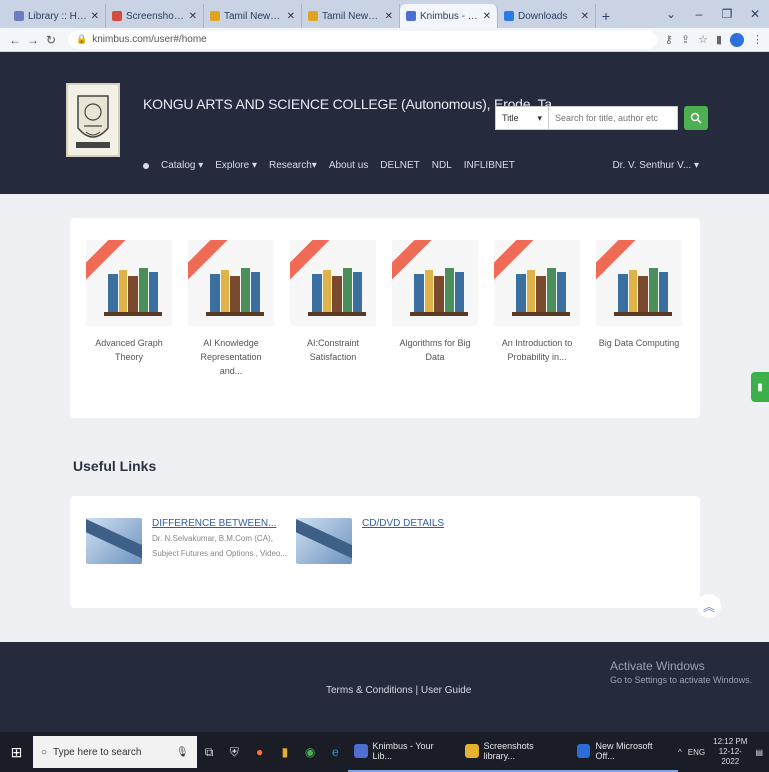 The height and width of the screenshot is (772, 769). Describe the element at coordinates (435, 350) in the screenshot. I see `book-title: Algorithms for Big Data` at that location.